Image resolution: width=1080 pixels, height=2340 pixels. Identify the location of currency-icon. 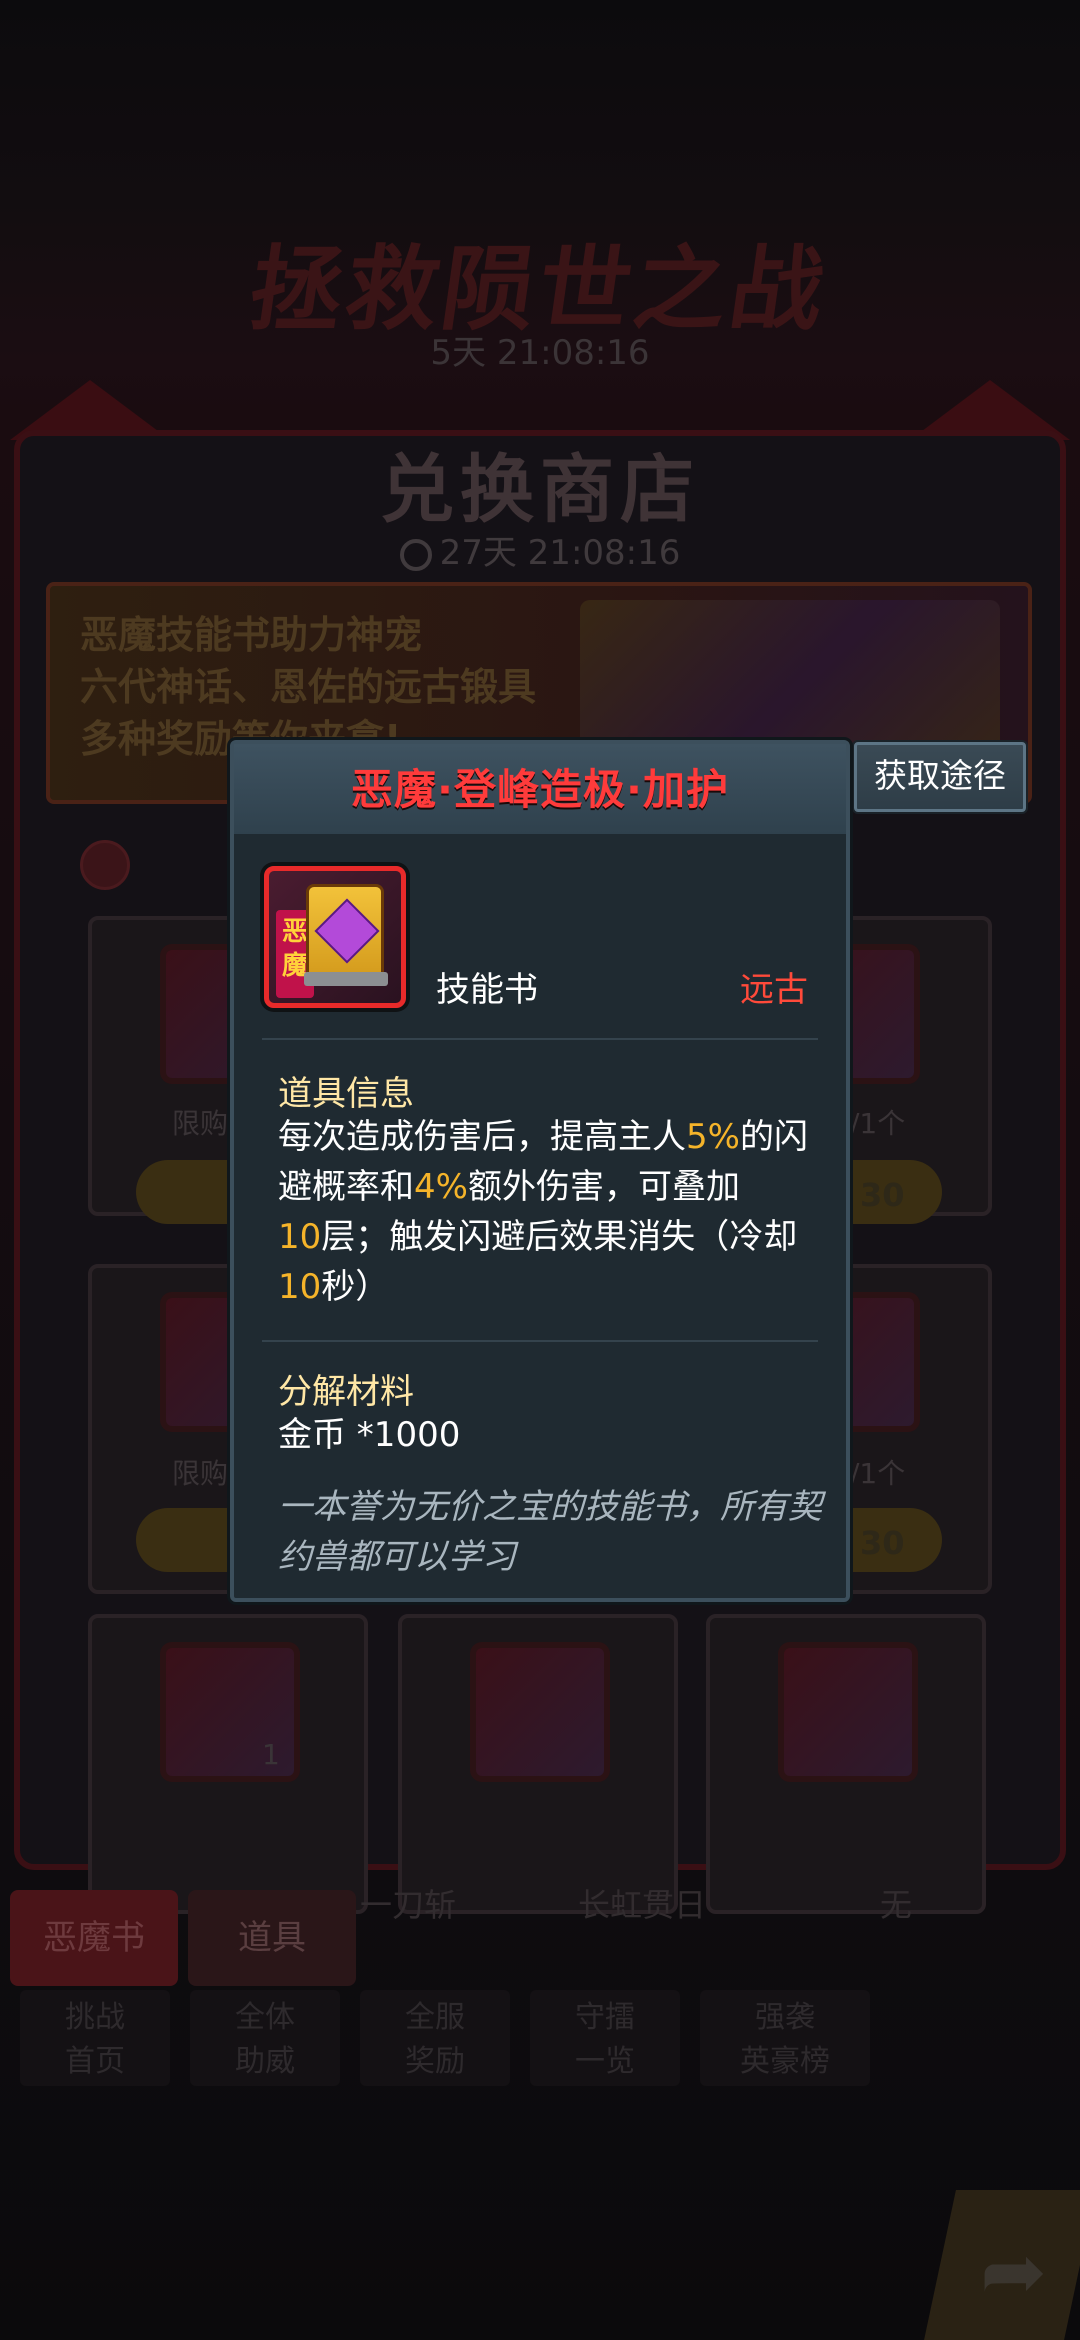
(105, 865).